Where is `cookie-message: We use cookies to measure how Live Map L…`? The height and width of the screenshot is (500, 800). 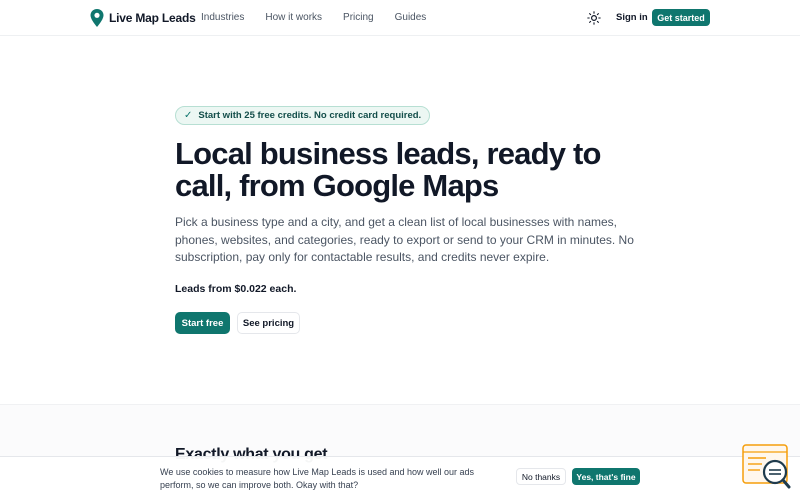 cookie-message: We use cookies to measure how Live Map L… is located at coordinates (317, 478).